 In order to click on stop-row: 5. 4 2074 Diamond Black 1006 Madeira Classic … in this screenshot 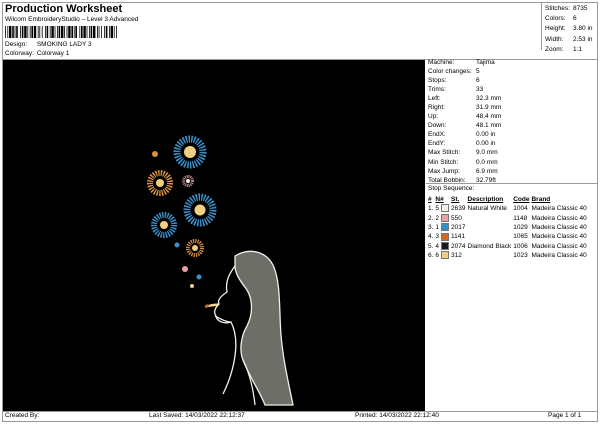, I will do `click(508, 246)`.